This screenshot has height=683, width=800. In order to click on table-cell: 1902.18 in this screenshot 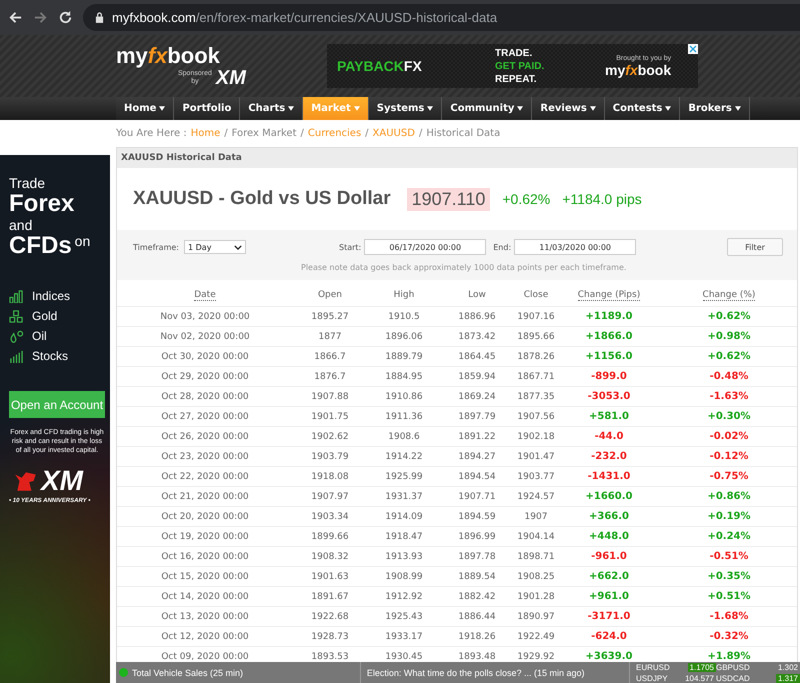, I will do `click(536, 437)`.